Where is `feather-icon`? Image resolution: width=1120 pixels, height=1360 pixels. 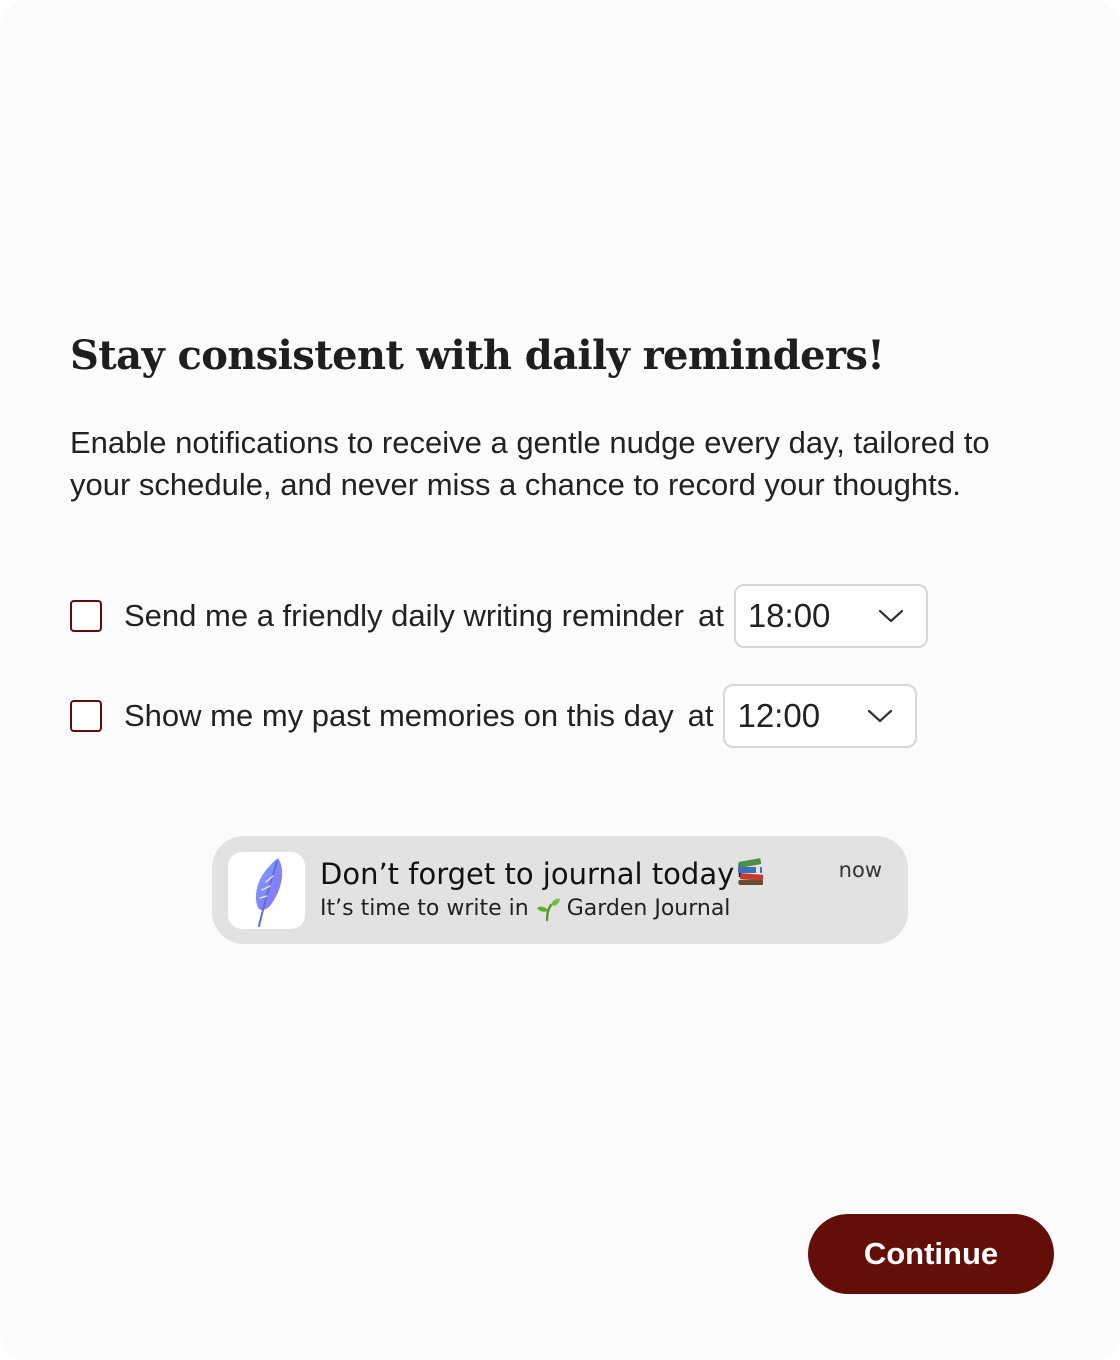 feather-icon is located at coordinates (269, 892).